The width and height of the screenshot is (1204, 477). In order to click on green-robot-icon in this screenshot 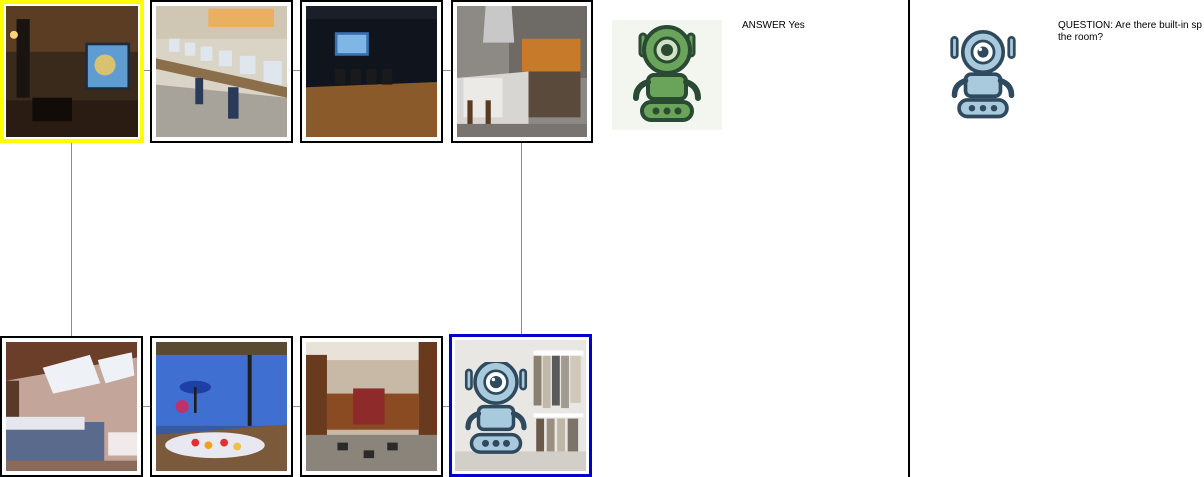, I will do `click(667, 75)`.